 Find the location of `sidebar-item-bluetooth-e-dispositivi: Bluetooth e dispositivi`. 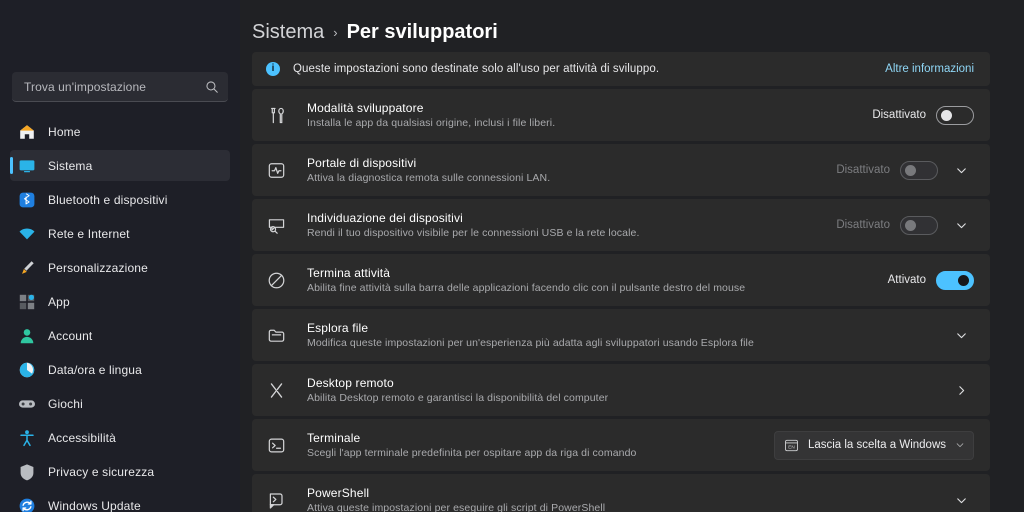

sidebar-item-bluetooth-e-dispositivi: Bluetooth e dispositivi is located at coordinates (120, 199).